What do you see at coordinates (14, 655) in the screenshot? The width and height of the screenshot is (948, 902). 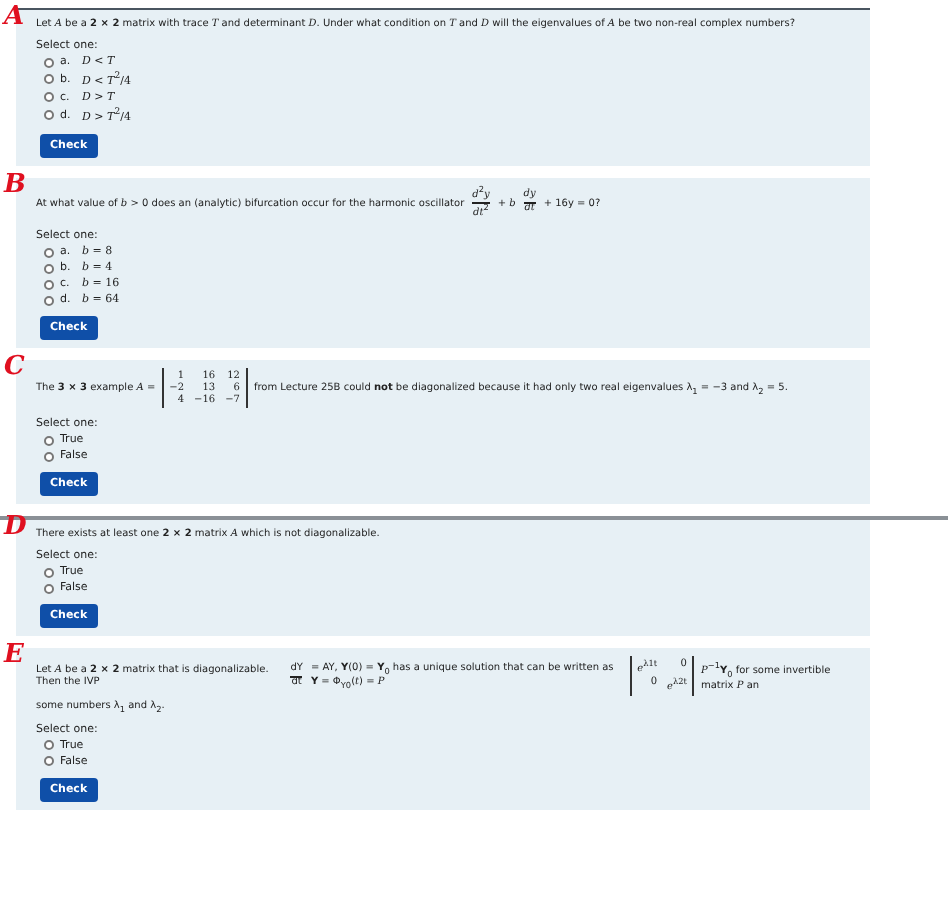 I see `handwritten-letter: E` at bounding box center [14, 655].